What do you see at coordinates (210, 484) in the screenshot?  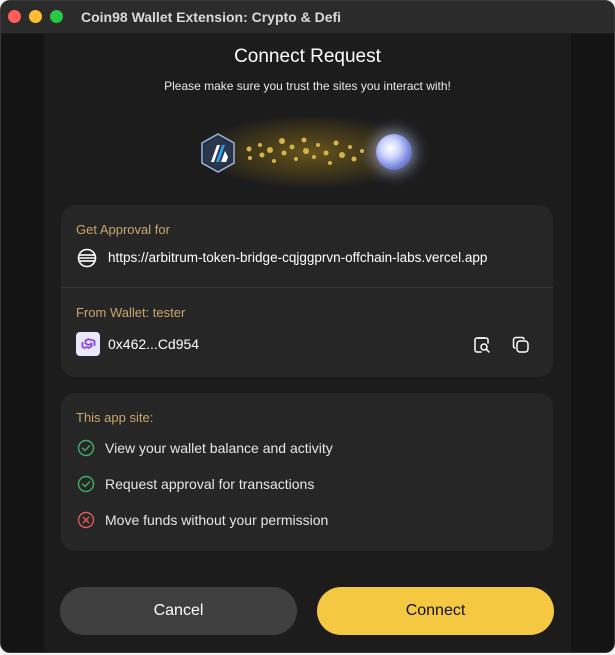 I see `permission-text: Request approval for transactions` at bounding box center [210, 484].